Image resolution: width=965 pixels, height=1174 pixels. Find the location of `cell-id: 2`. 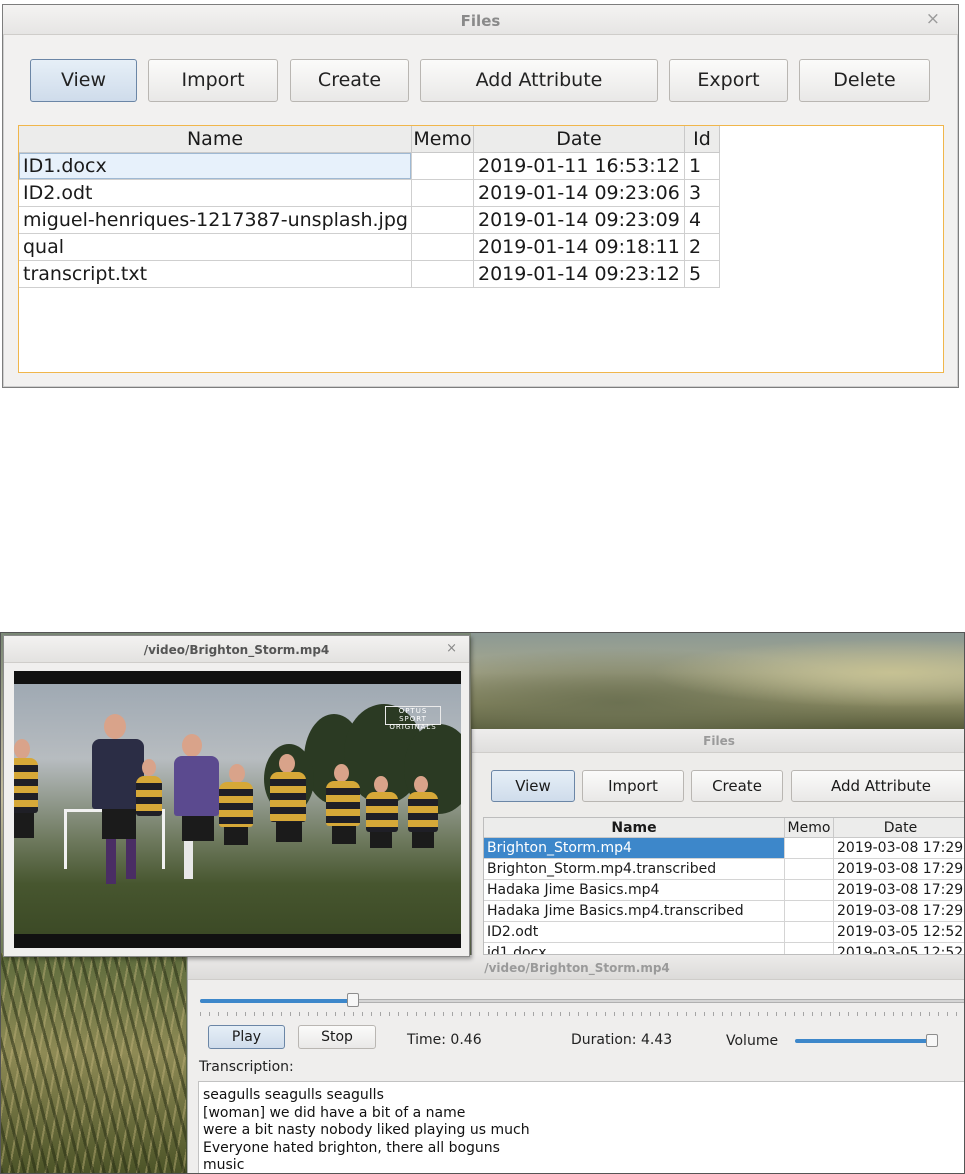

cell-id: 2 is located at coordinates (702, 247).